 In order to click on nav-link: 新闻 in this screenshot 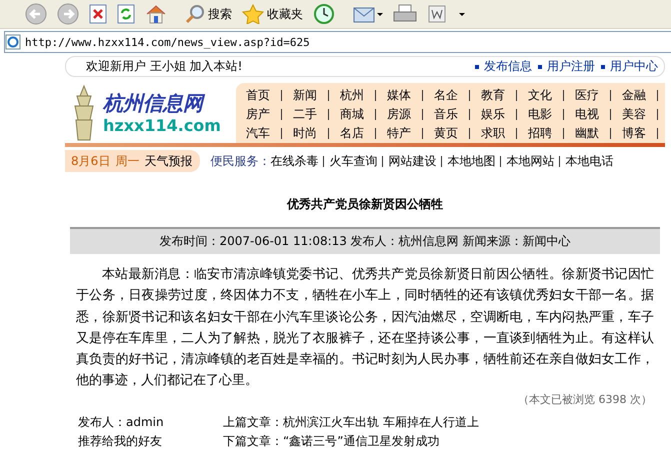, I will do `click(305, 95)`.